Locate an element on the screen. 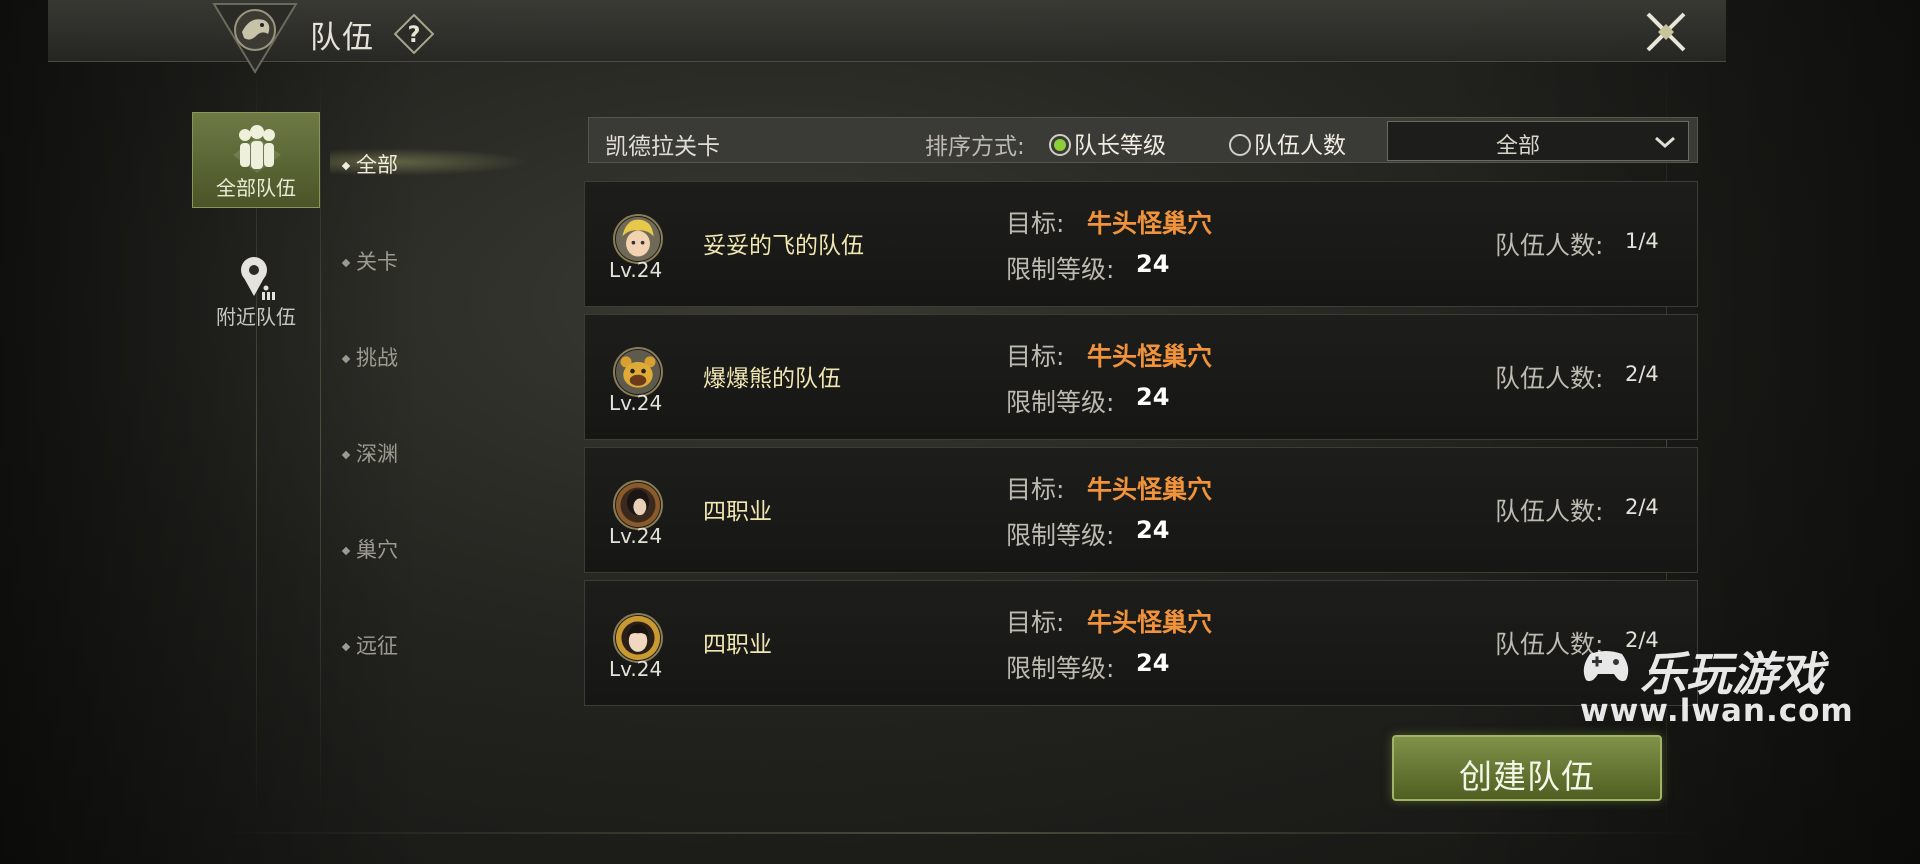 The width and height of the screenshot is (1920, 864). create-team-button: 创建队伍 is located at coordinates (1527, 768).